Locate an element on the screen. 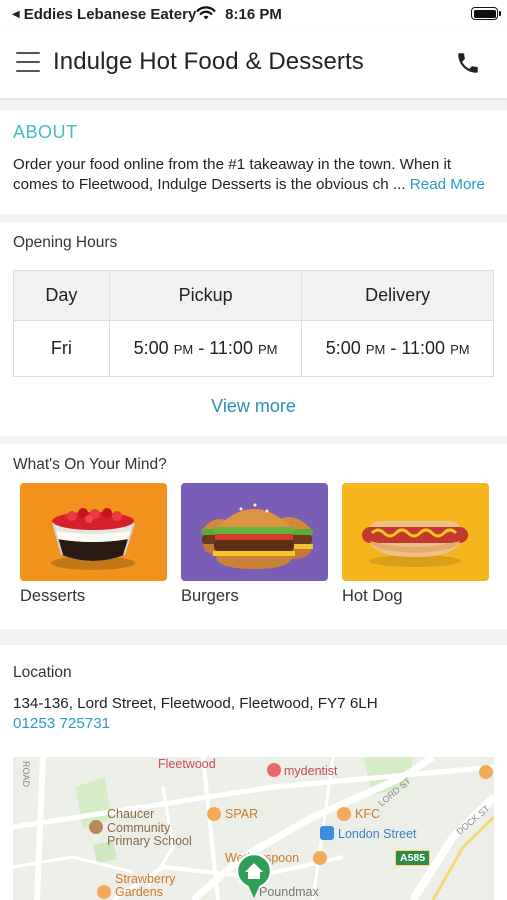 Image resolution: width=507 pixels, height=900 pixels. category-burgers: Burgers is located at coordinates (254, 544).